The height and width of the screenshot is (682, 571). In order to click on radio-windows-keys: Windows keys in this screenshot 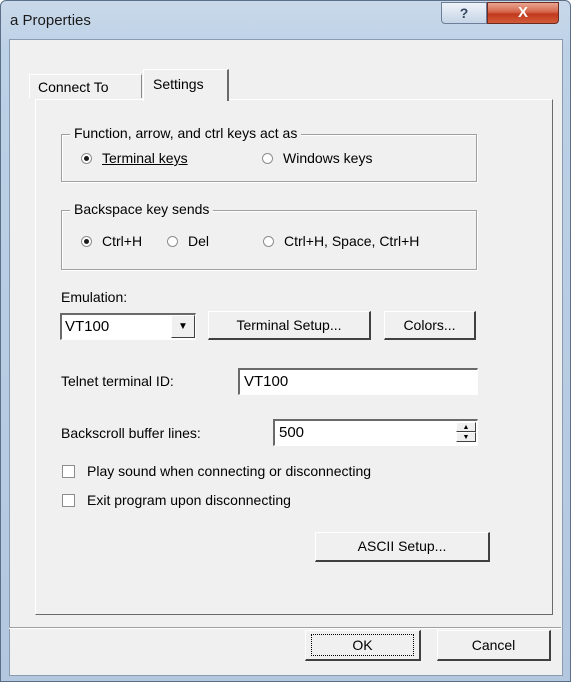, I will do `click(317, 158)`.